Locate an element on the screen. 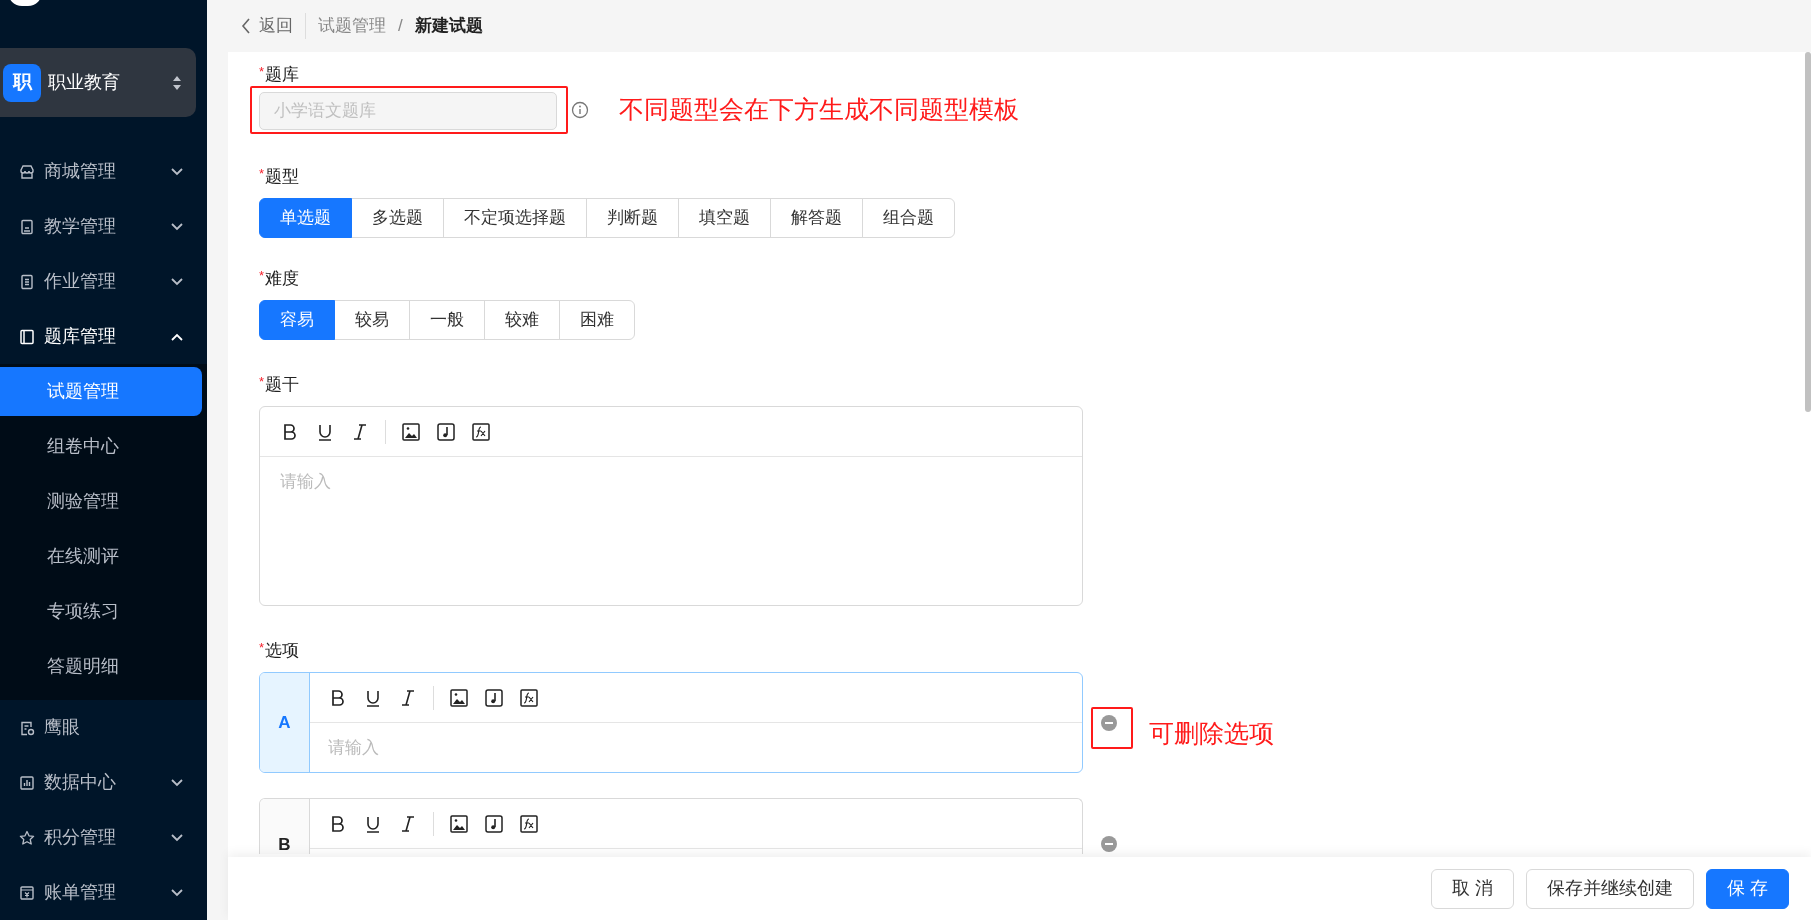 The width and height of the screenshot is (1811, 920). sidebar-item: 商城管理 is located at coordinates (103, 171).